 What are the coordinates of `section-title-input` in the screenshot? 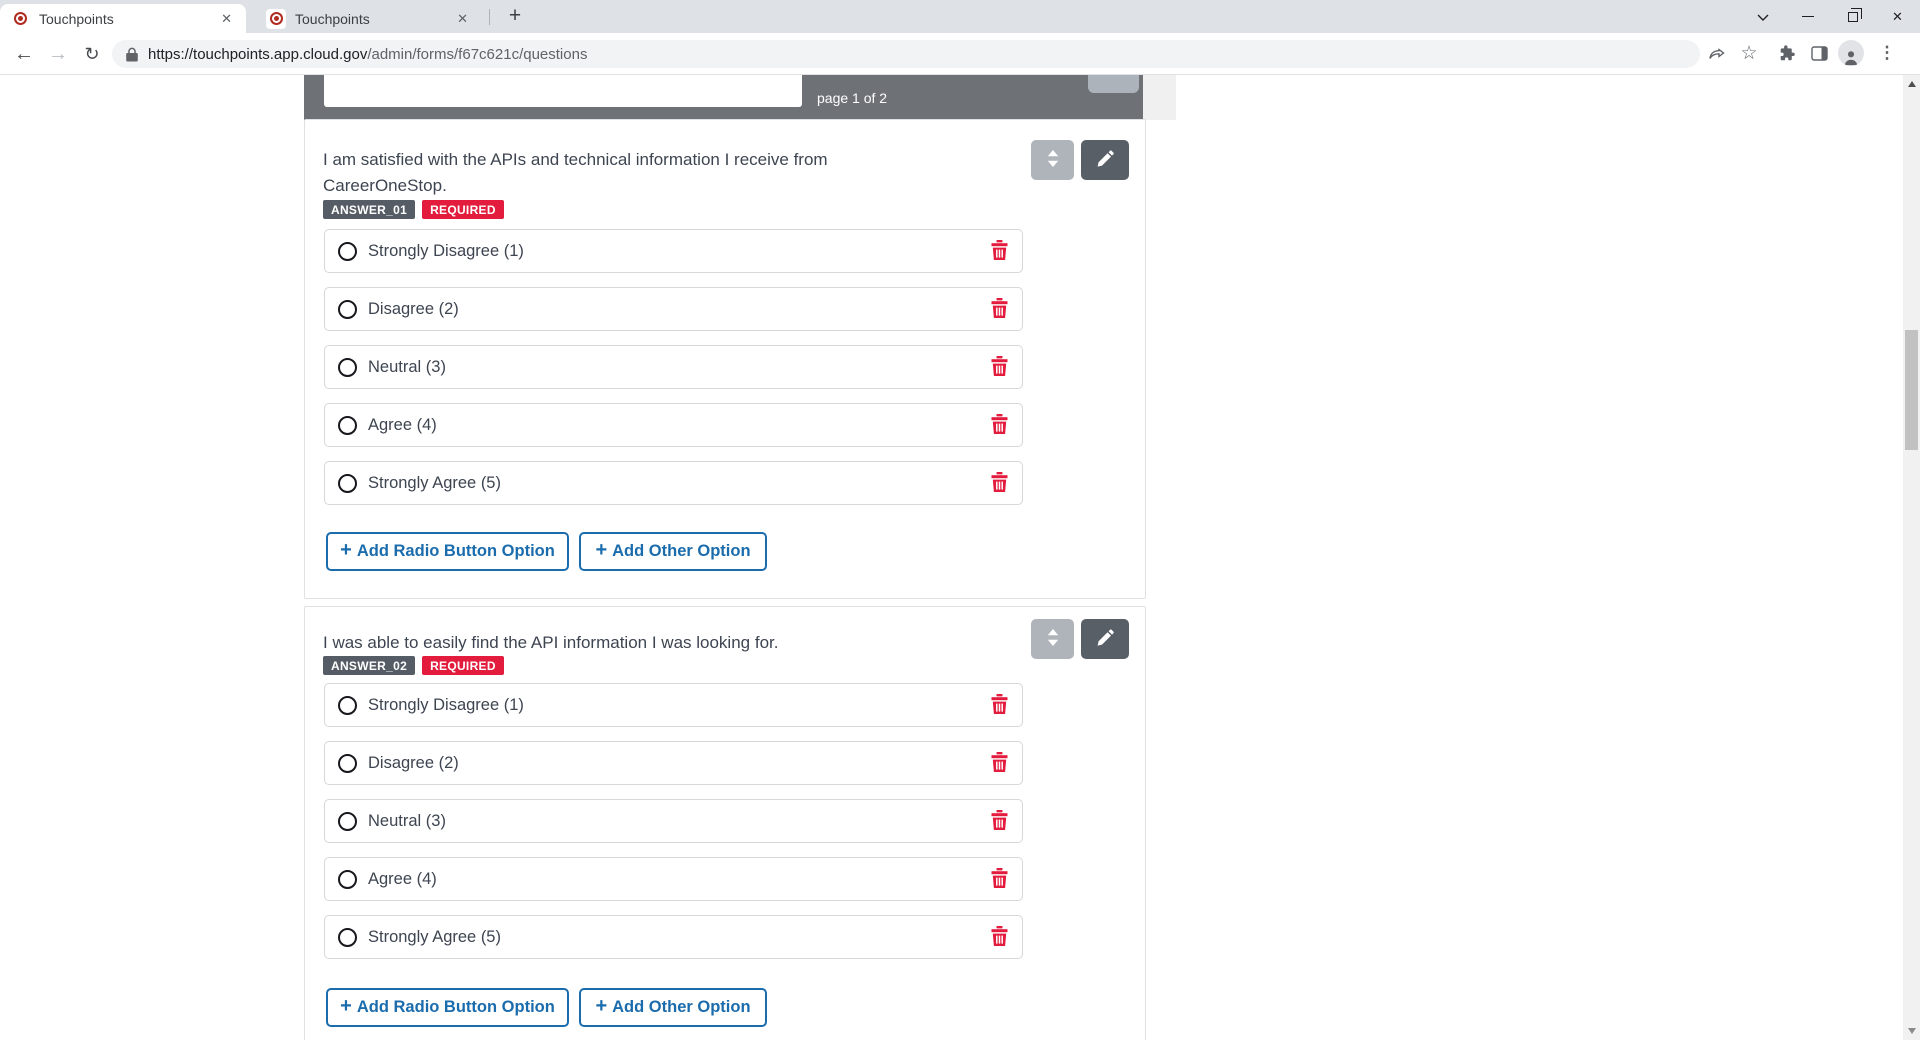 It's located at (563, 91).